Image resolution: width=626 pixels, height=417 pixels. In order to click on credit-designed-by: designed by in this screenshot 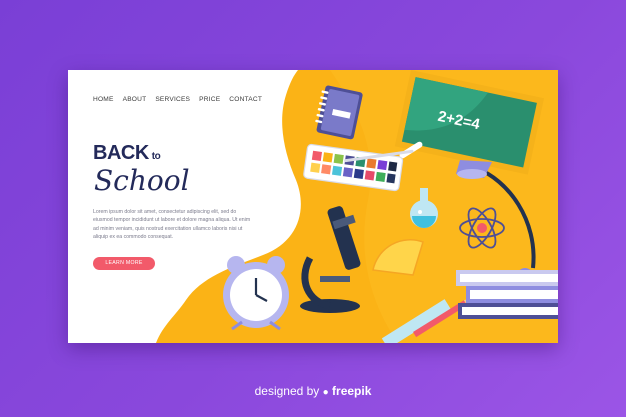, I will do `click(287, 391)`.